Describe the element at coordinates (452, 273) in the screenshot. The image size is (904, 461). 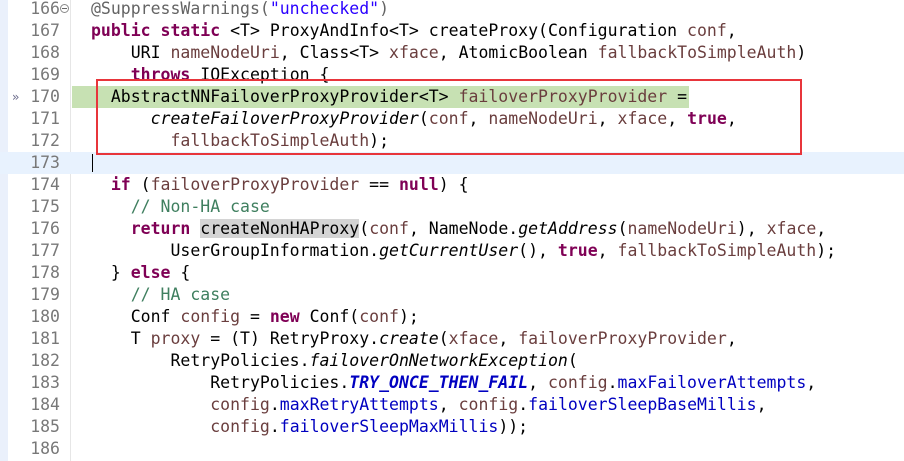
I see `code-line: 178 } else {` at that location.